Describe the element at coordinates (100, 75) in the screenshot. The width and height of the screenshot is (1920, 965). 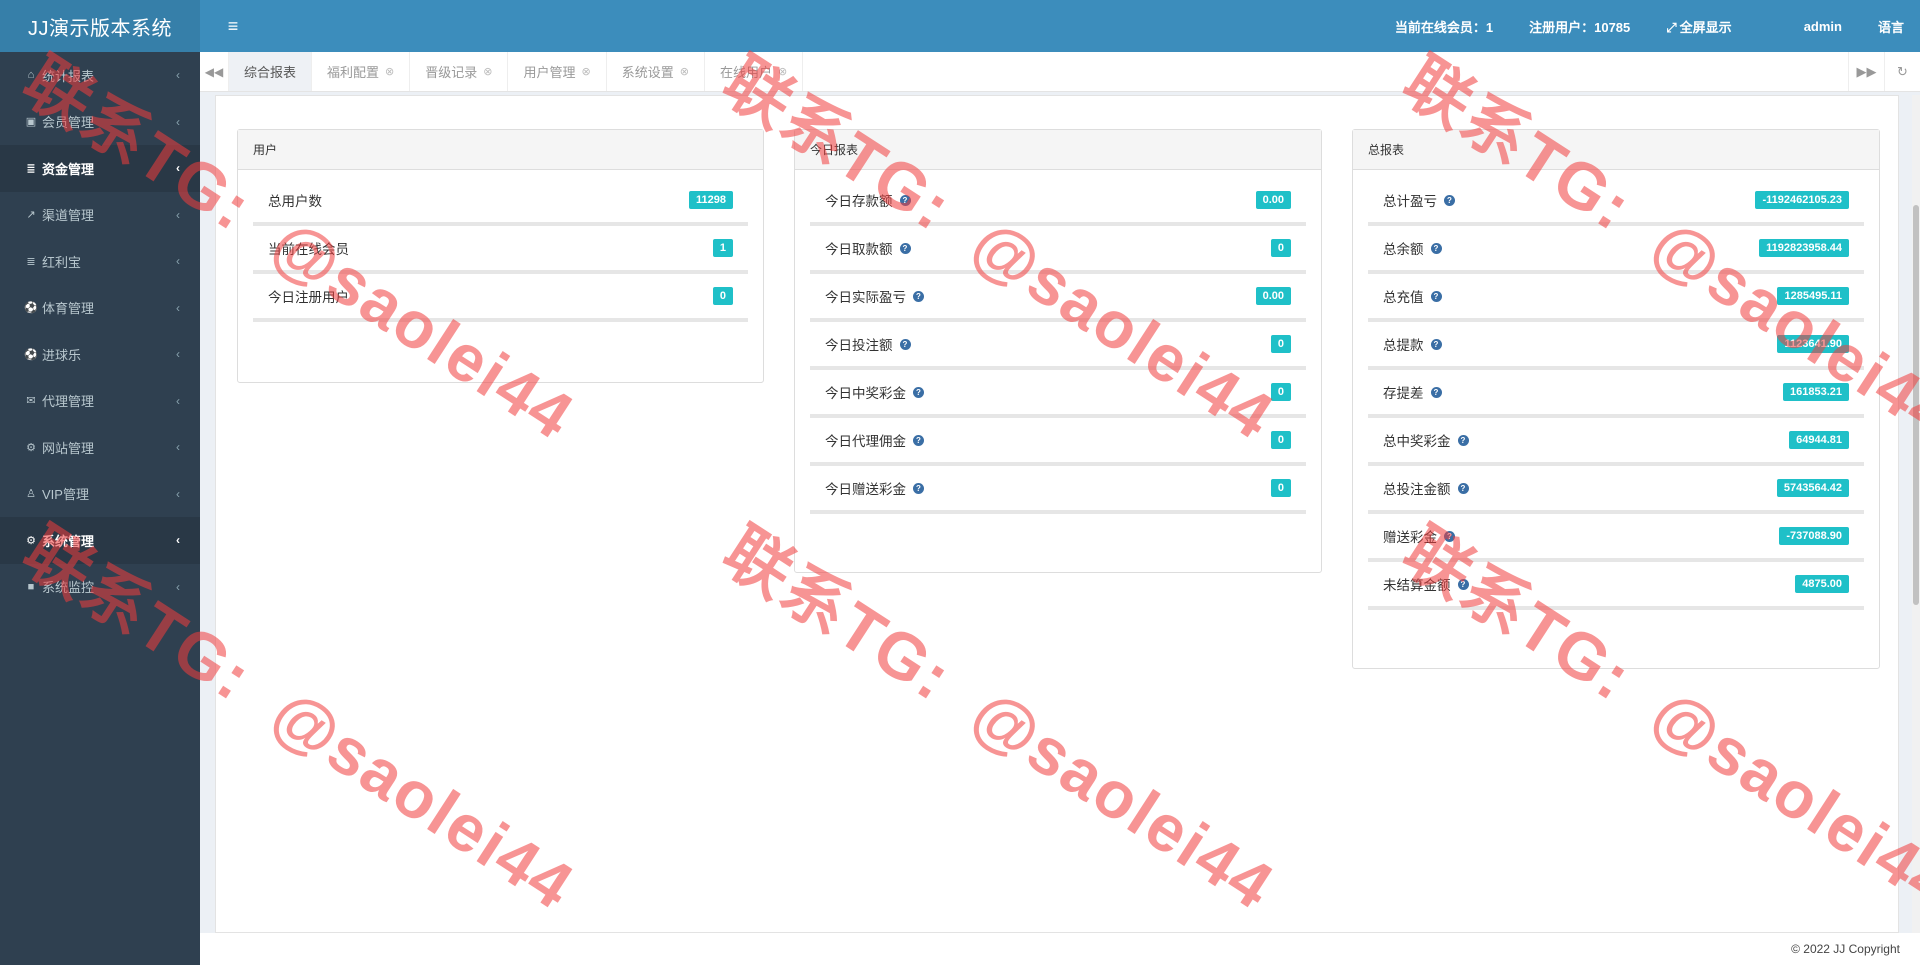
I see `sidebar-item: ⌂ 统计报表 ‹` at that location.